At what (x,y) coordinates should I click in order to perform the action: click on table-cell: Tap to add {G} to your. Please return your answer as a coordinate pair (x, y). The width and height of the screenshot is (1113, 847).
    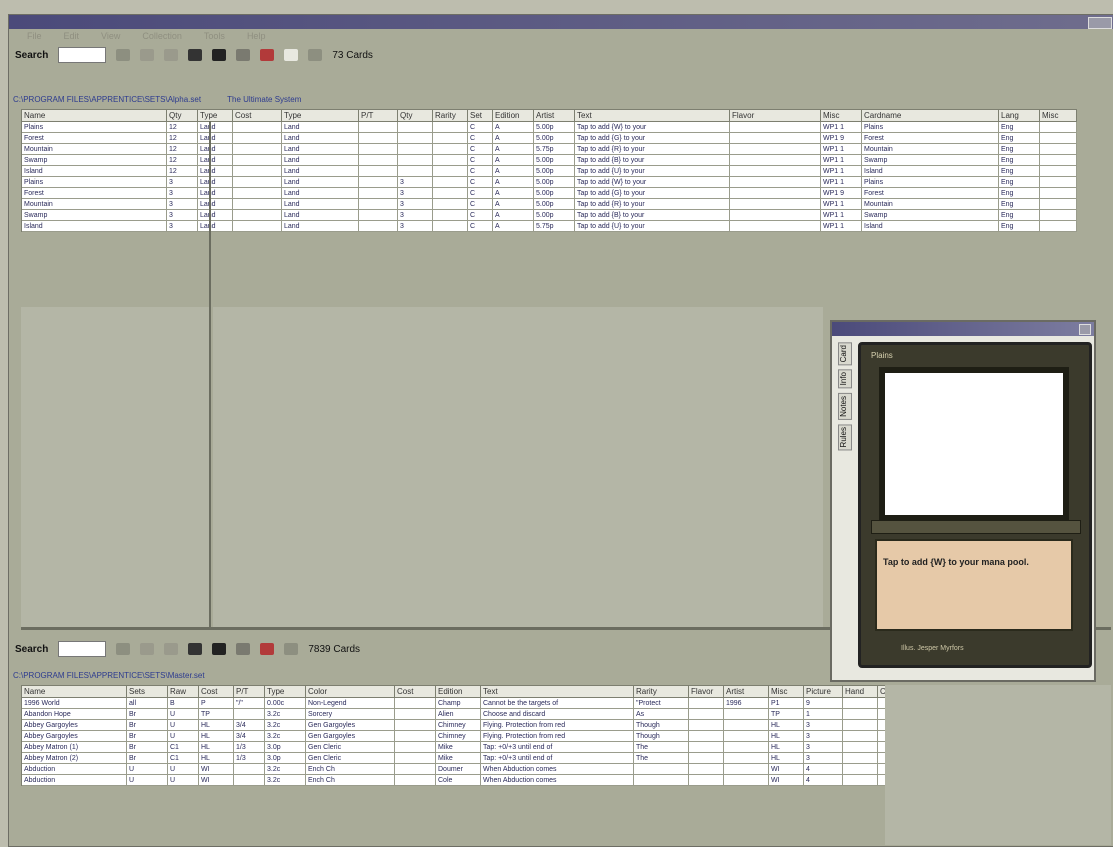
    Looking at the image, I should click on (652, 138).